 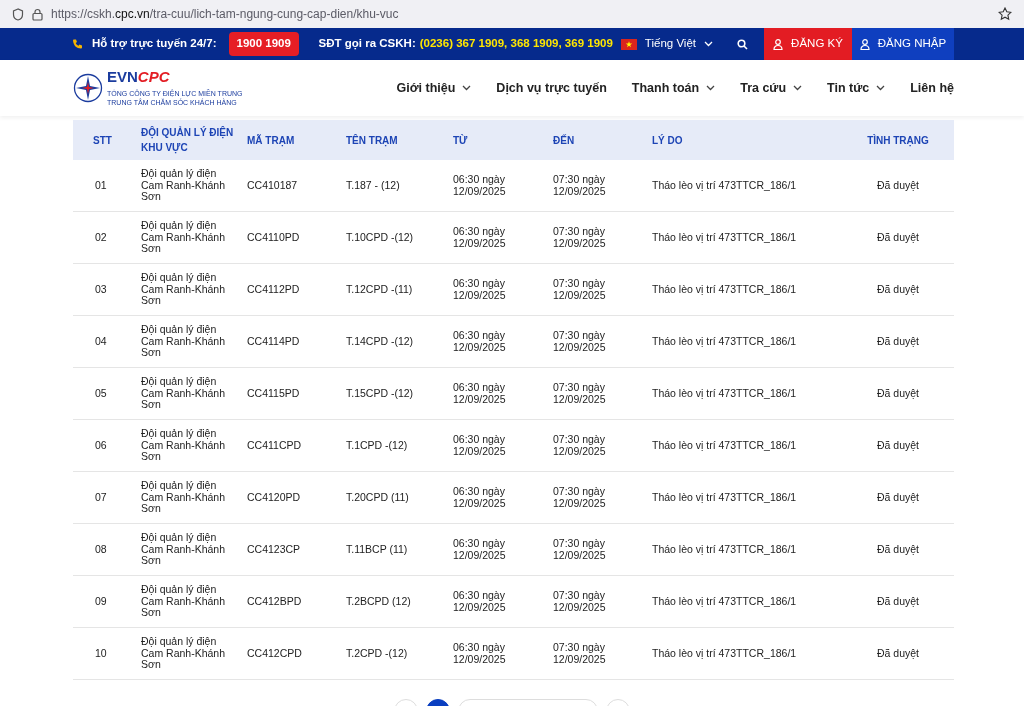 What do you see at coordinates (808, 44) in the screenshot?
I see `register-button: ĐĂNG KÝ` at bounding box center [808, 44].